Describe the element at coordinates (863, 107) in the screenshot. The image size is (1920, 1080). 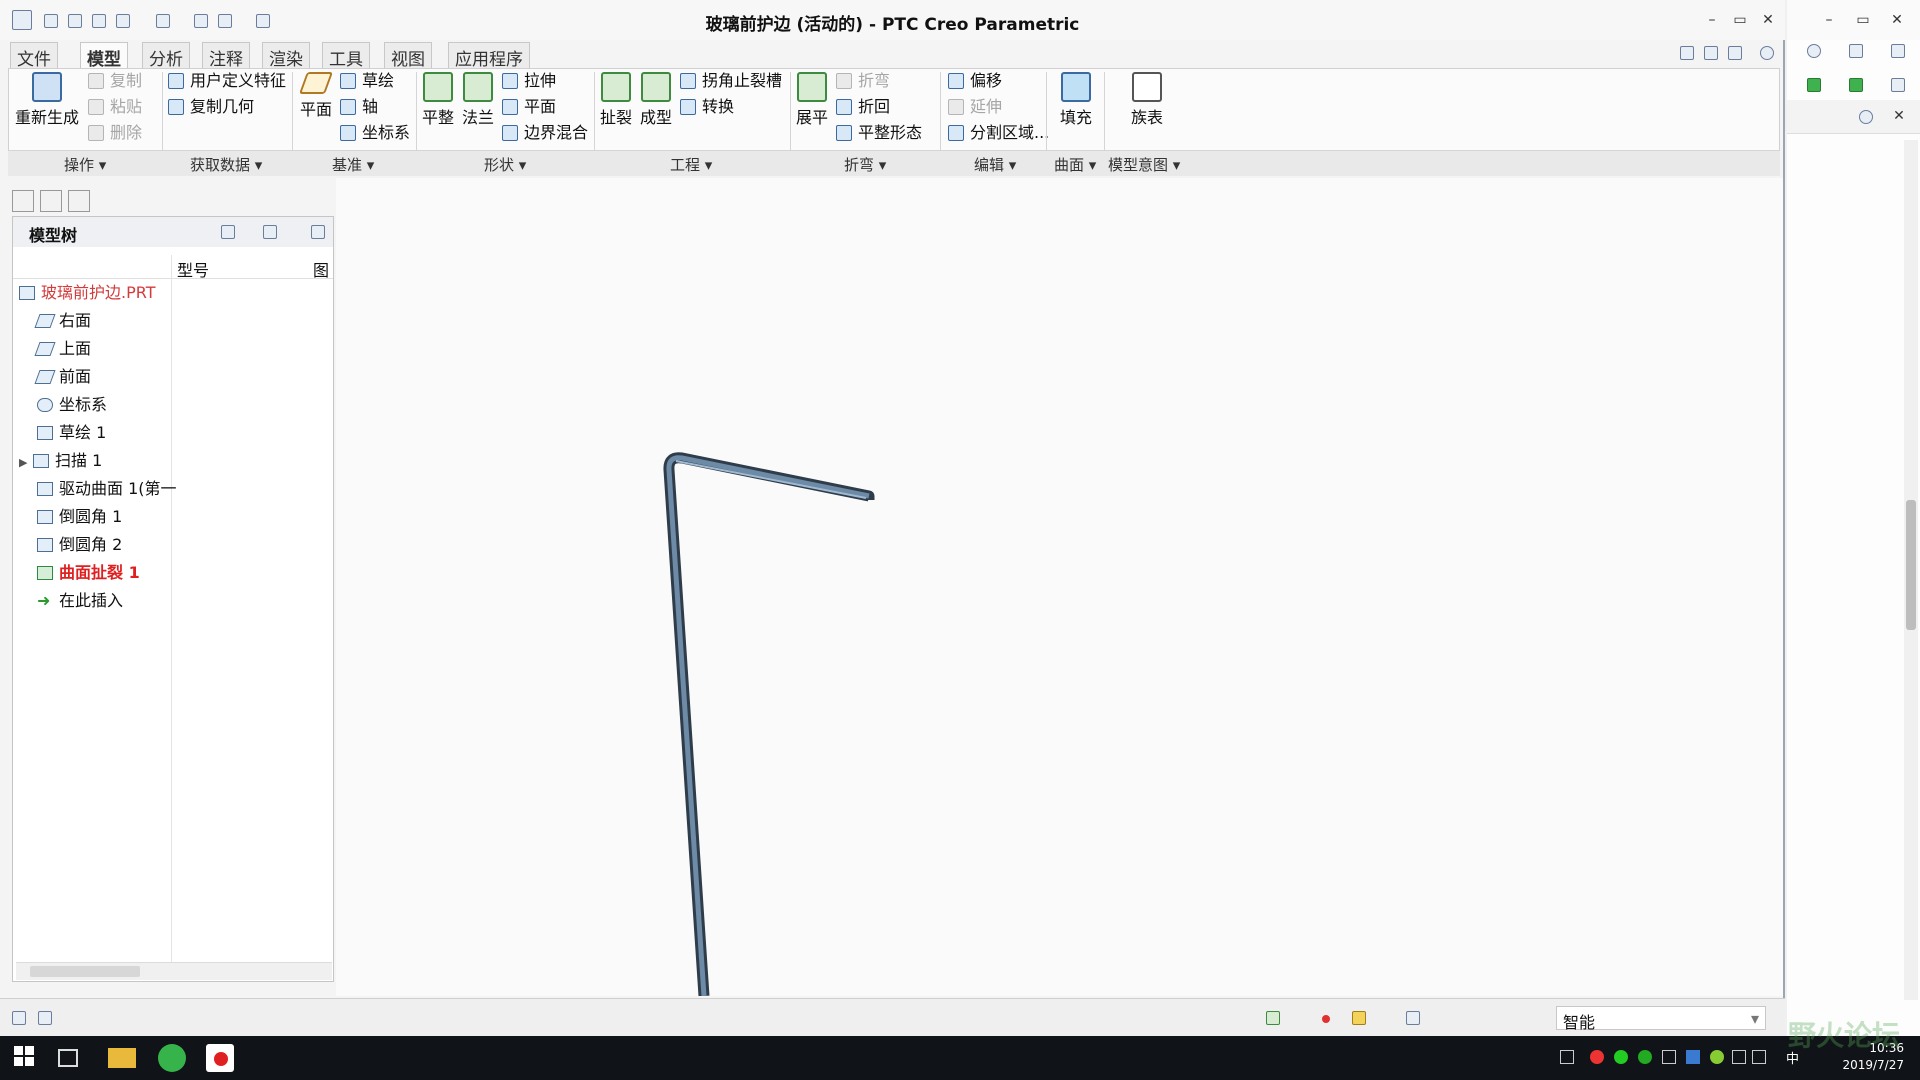
I see `bend-back-button: 折回` at that location.